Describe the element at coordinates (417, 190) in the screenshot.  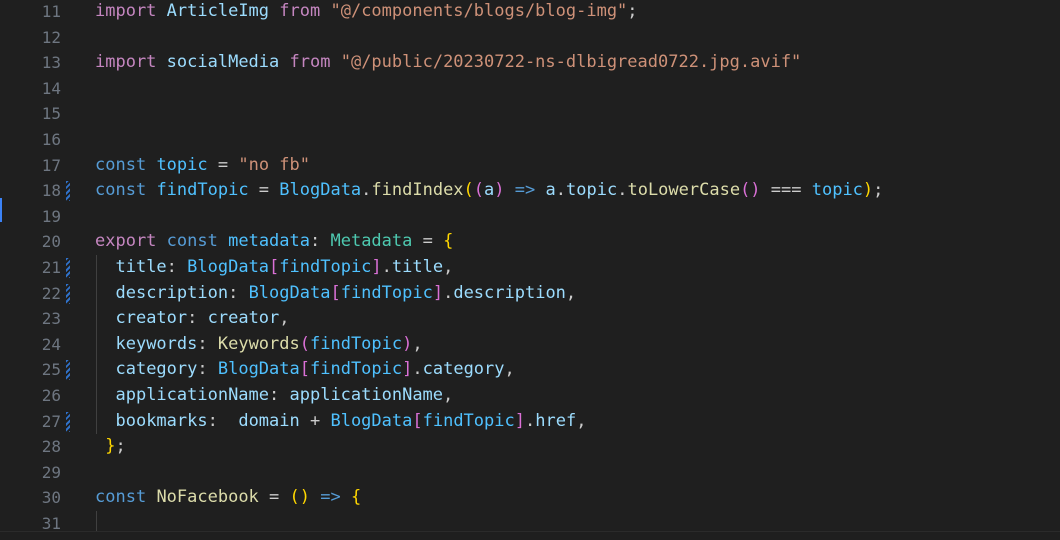
I see `code-token: findIndex` at that location.